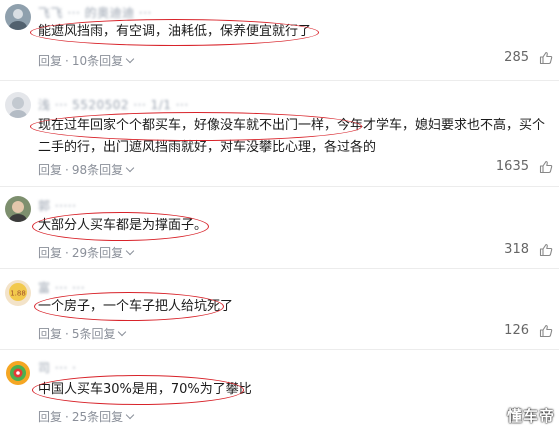  What do you see at coordinates (516, 57) in the screenshot?
I see `like-count: 285` at bounding box center [516, 57].